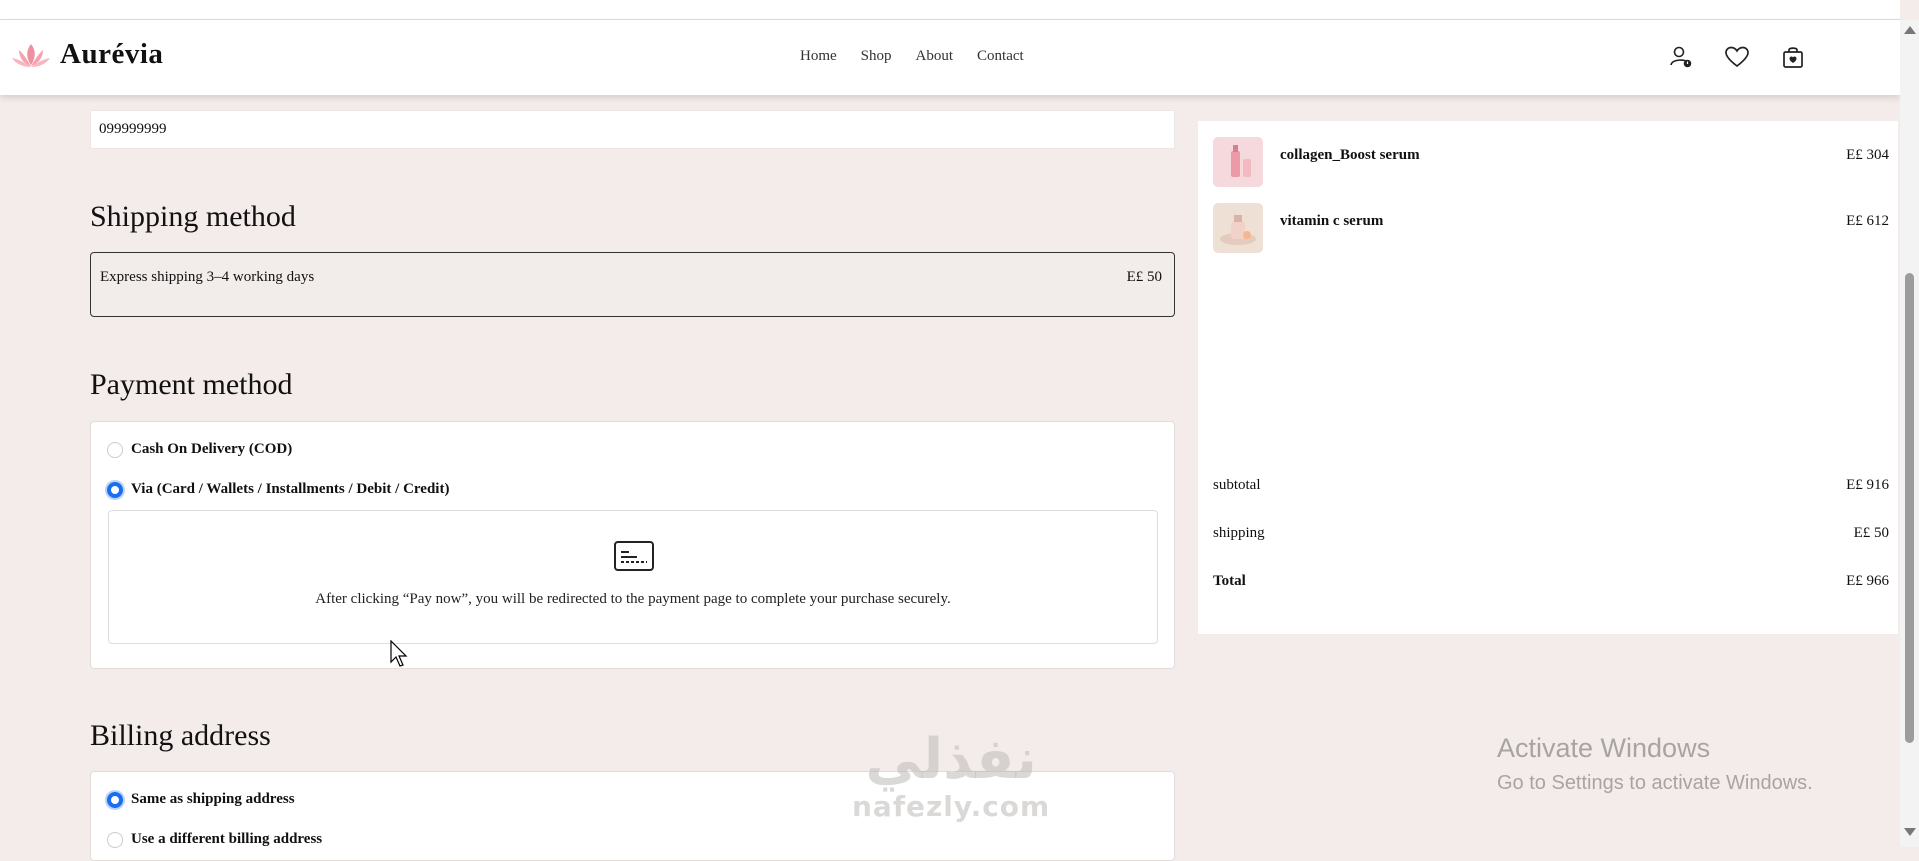 The width and height of the screenshot is (1919, 861). I want to click on shipping-option: Express shipping 3–4 working days E£ 50, so click(632, 284).